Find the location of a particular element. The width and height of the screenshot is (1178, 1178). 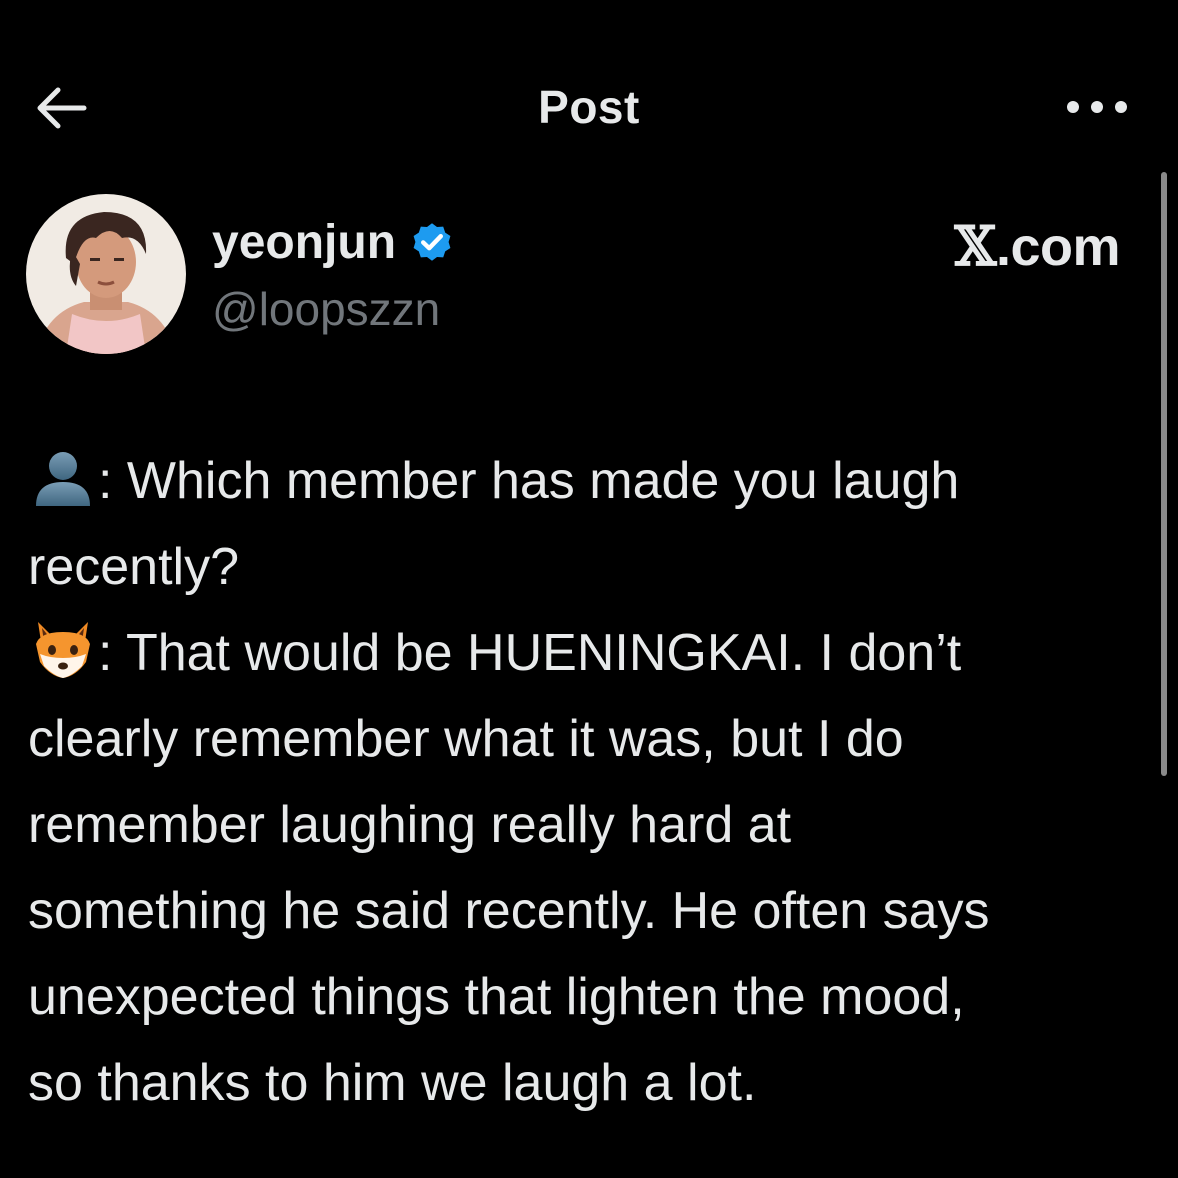

question-text-1: : Which member has made you laugh is located at coordinates (529, 481).